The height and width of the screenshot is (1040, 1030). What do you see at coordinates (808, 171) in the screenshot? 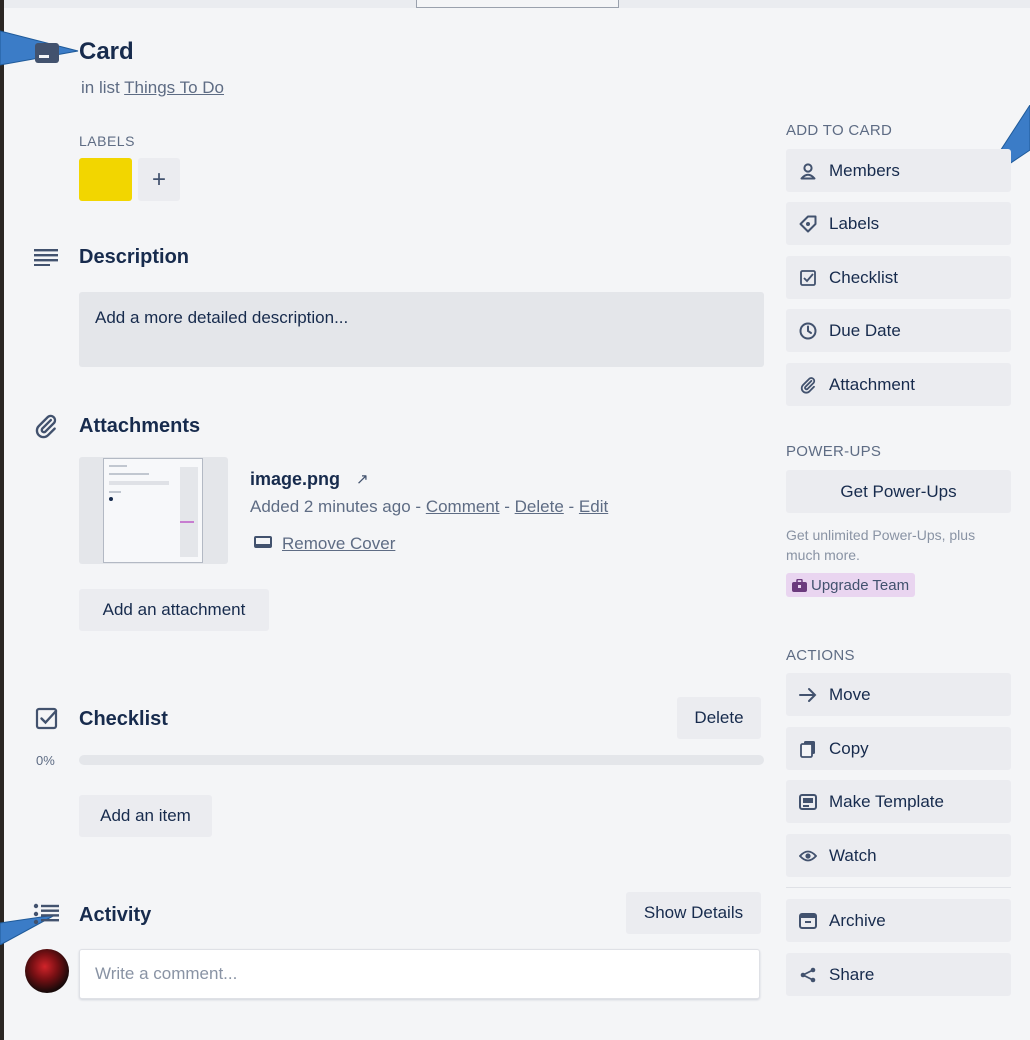
I see `person-icon` at bounding box center [808, 171].